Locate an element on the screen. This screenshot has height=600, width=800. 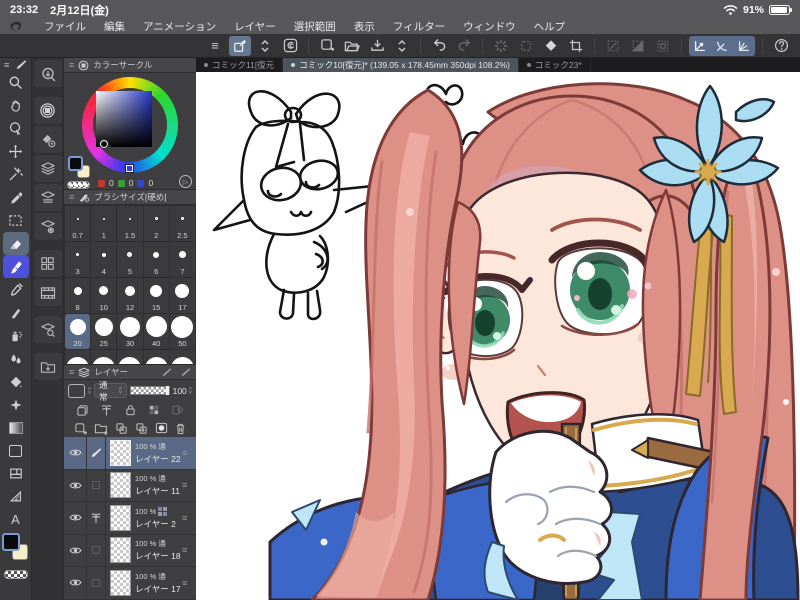
delete-layer-icon is located at coordinates (180, 428).